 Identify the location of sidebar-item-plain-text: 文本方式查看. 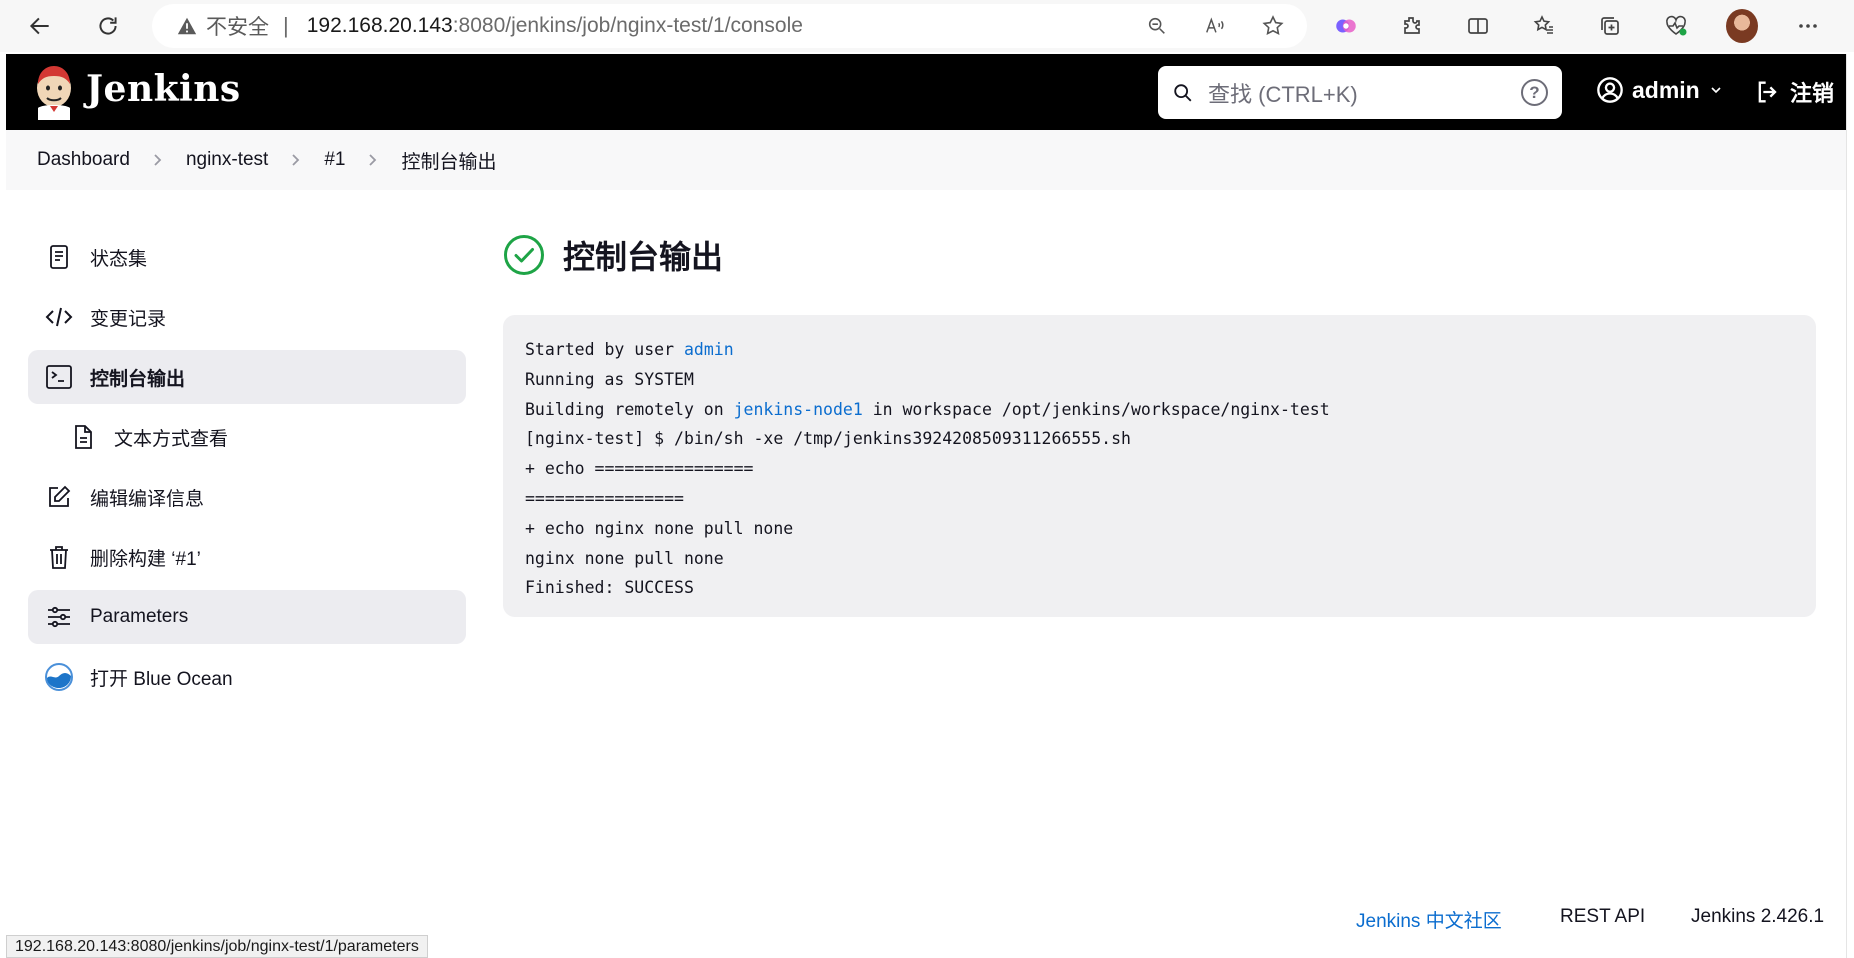
(247, 437).